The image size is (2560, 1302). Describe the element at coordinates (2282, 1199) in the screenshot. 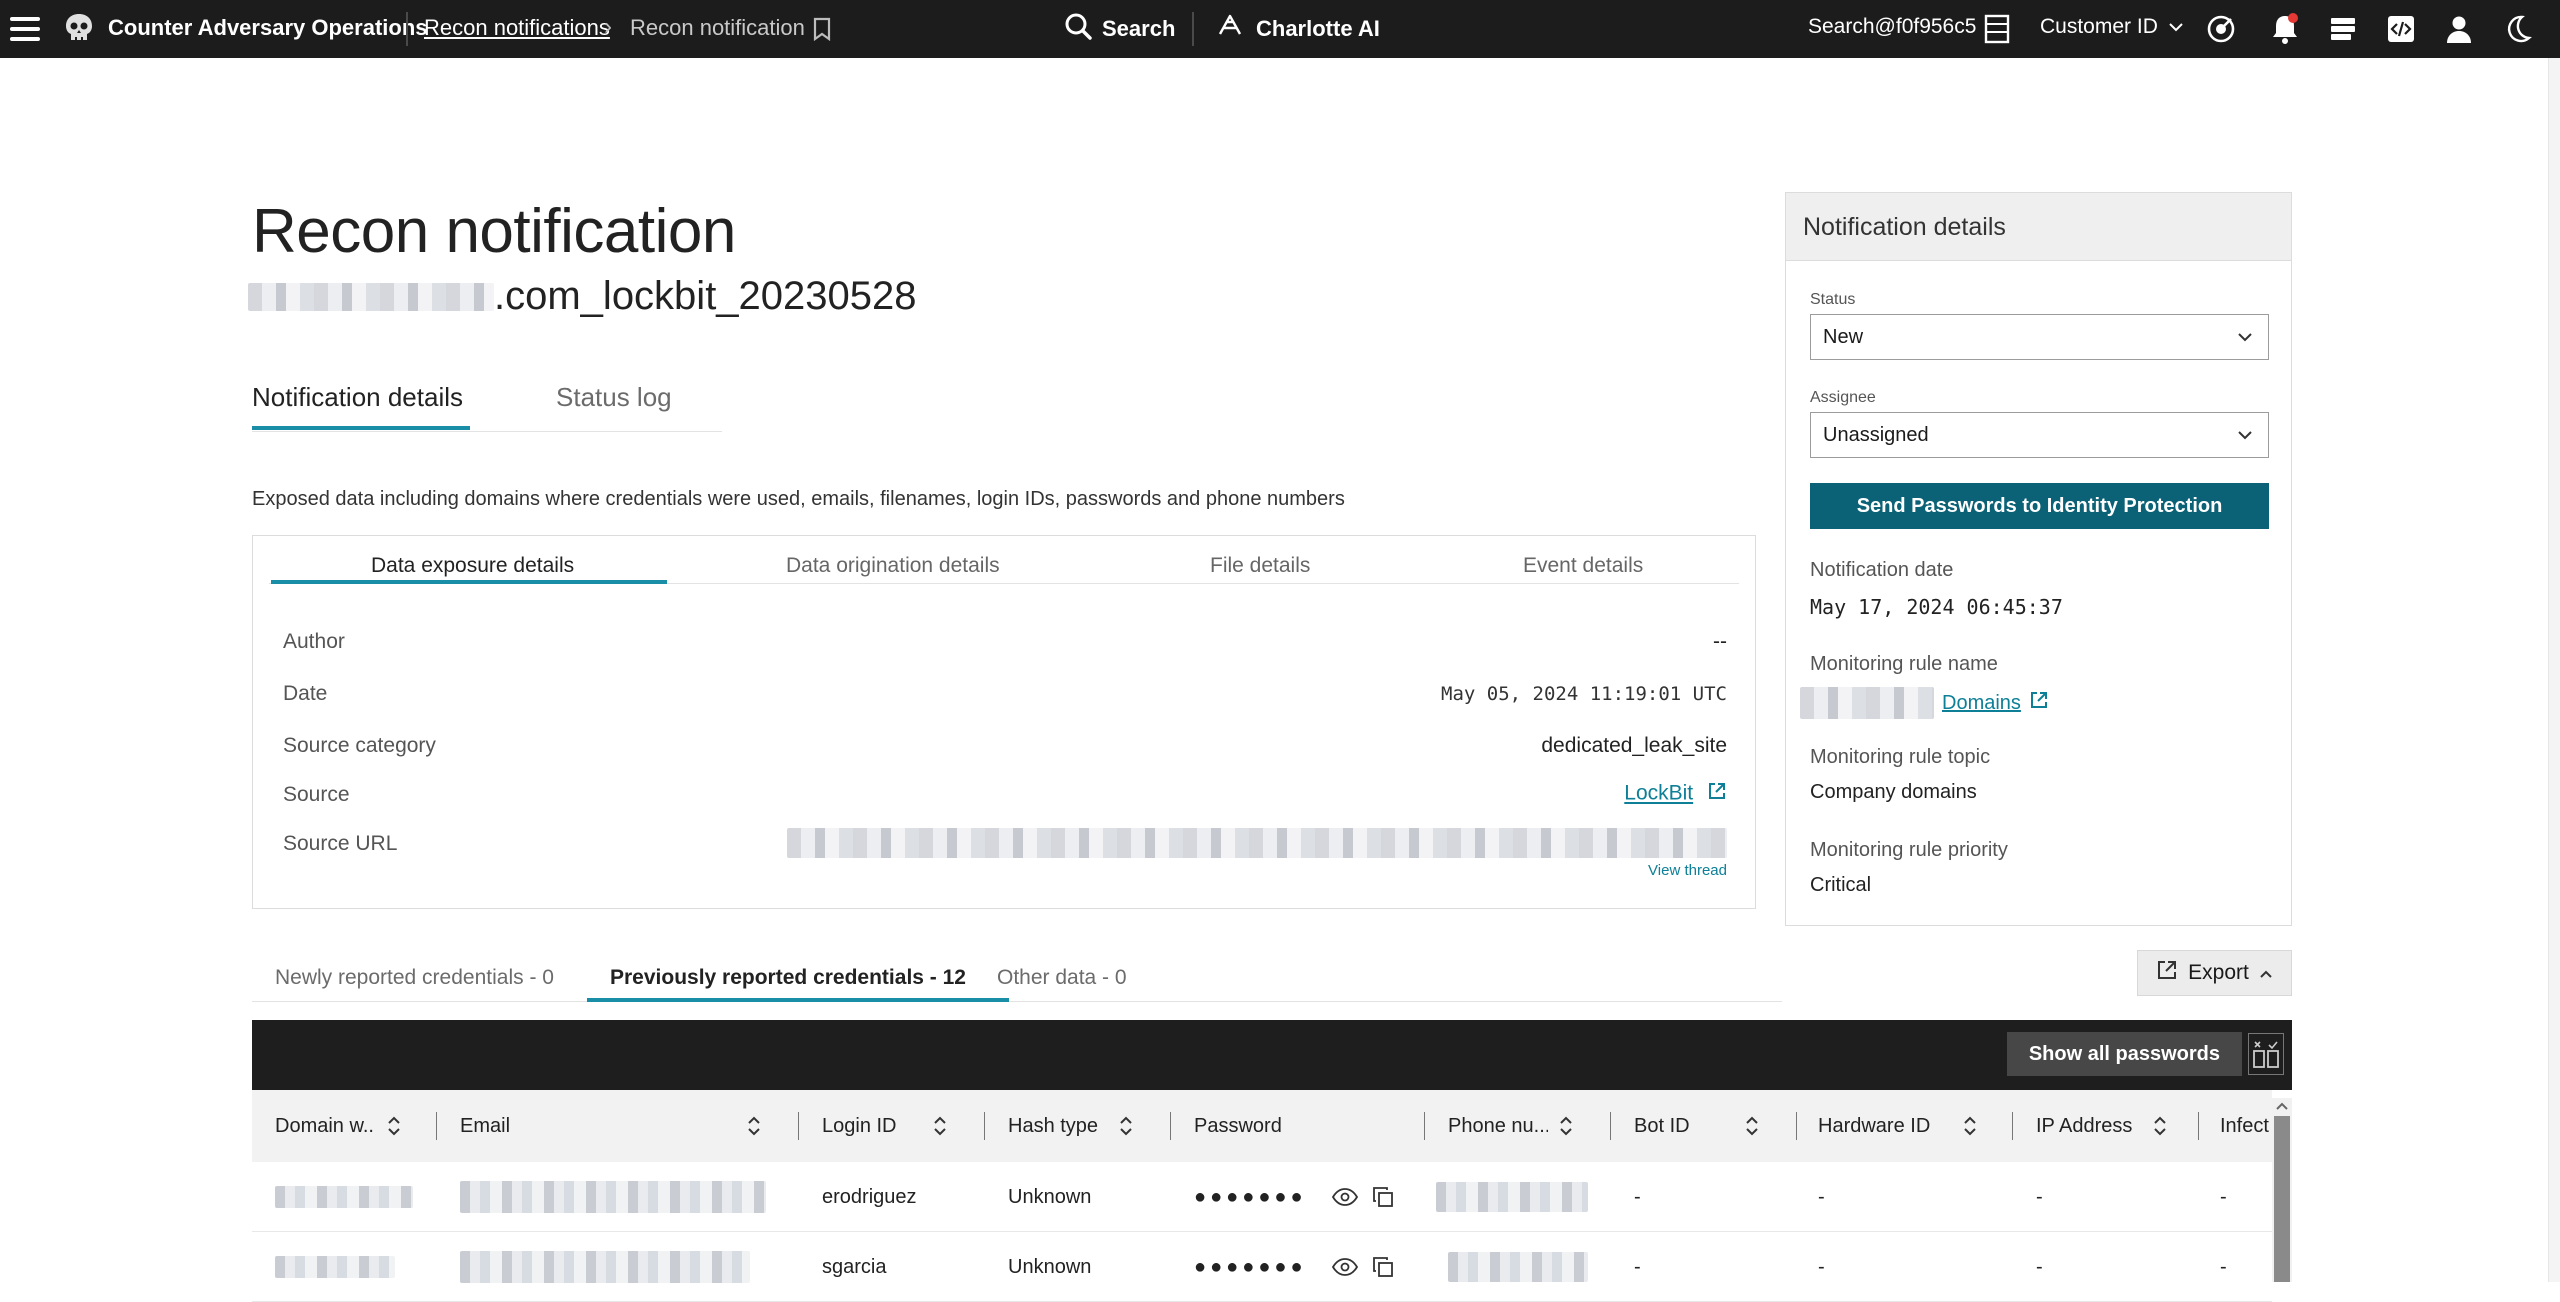

I see `table-scroll-thumb` at that location.